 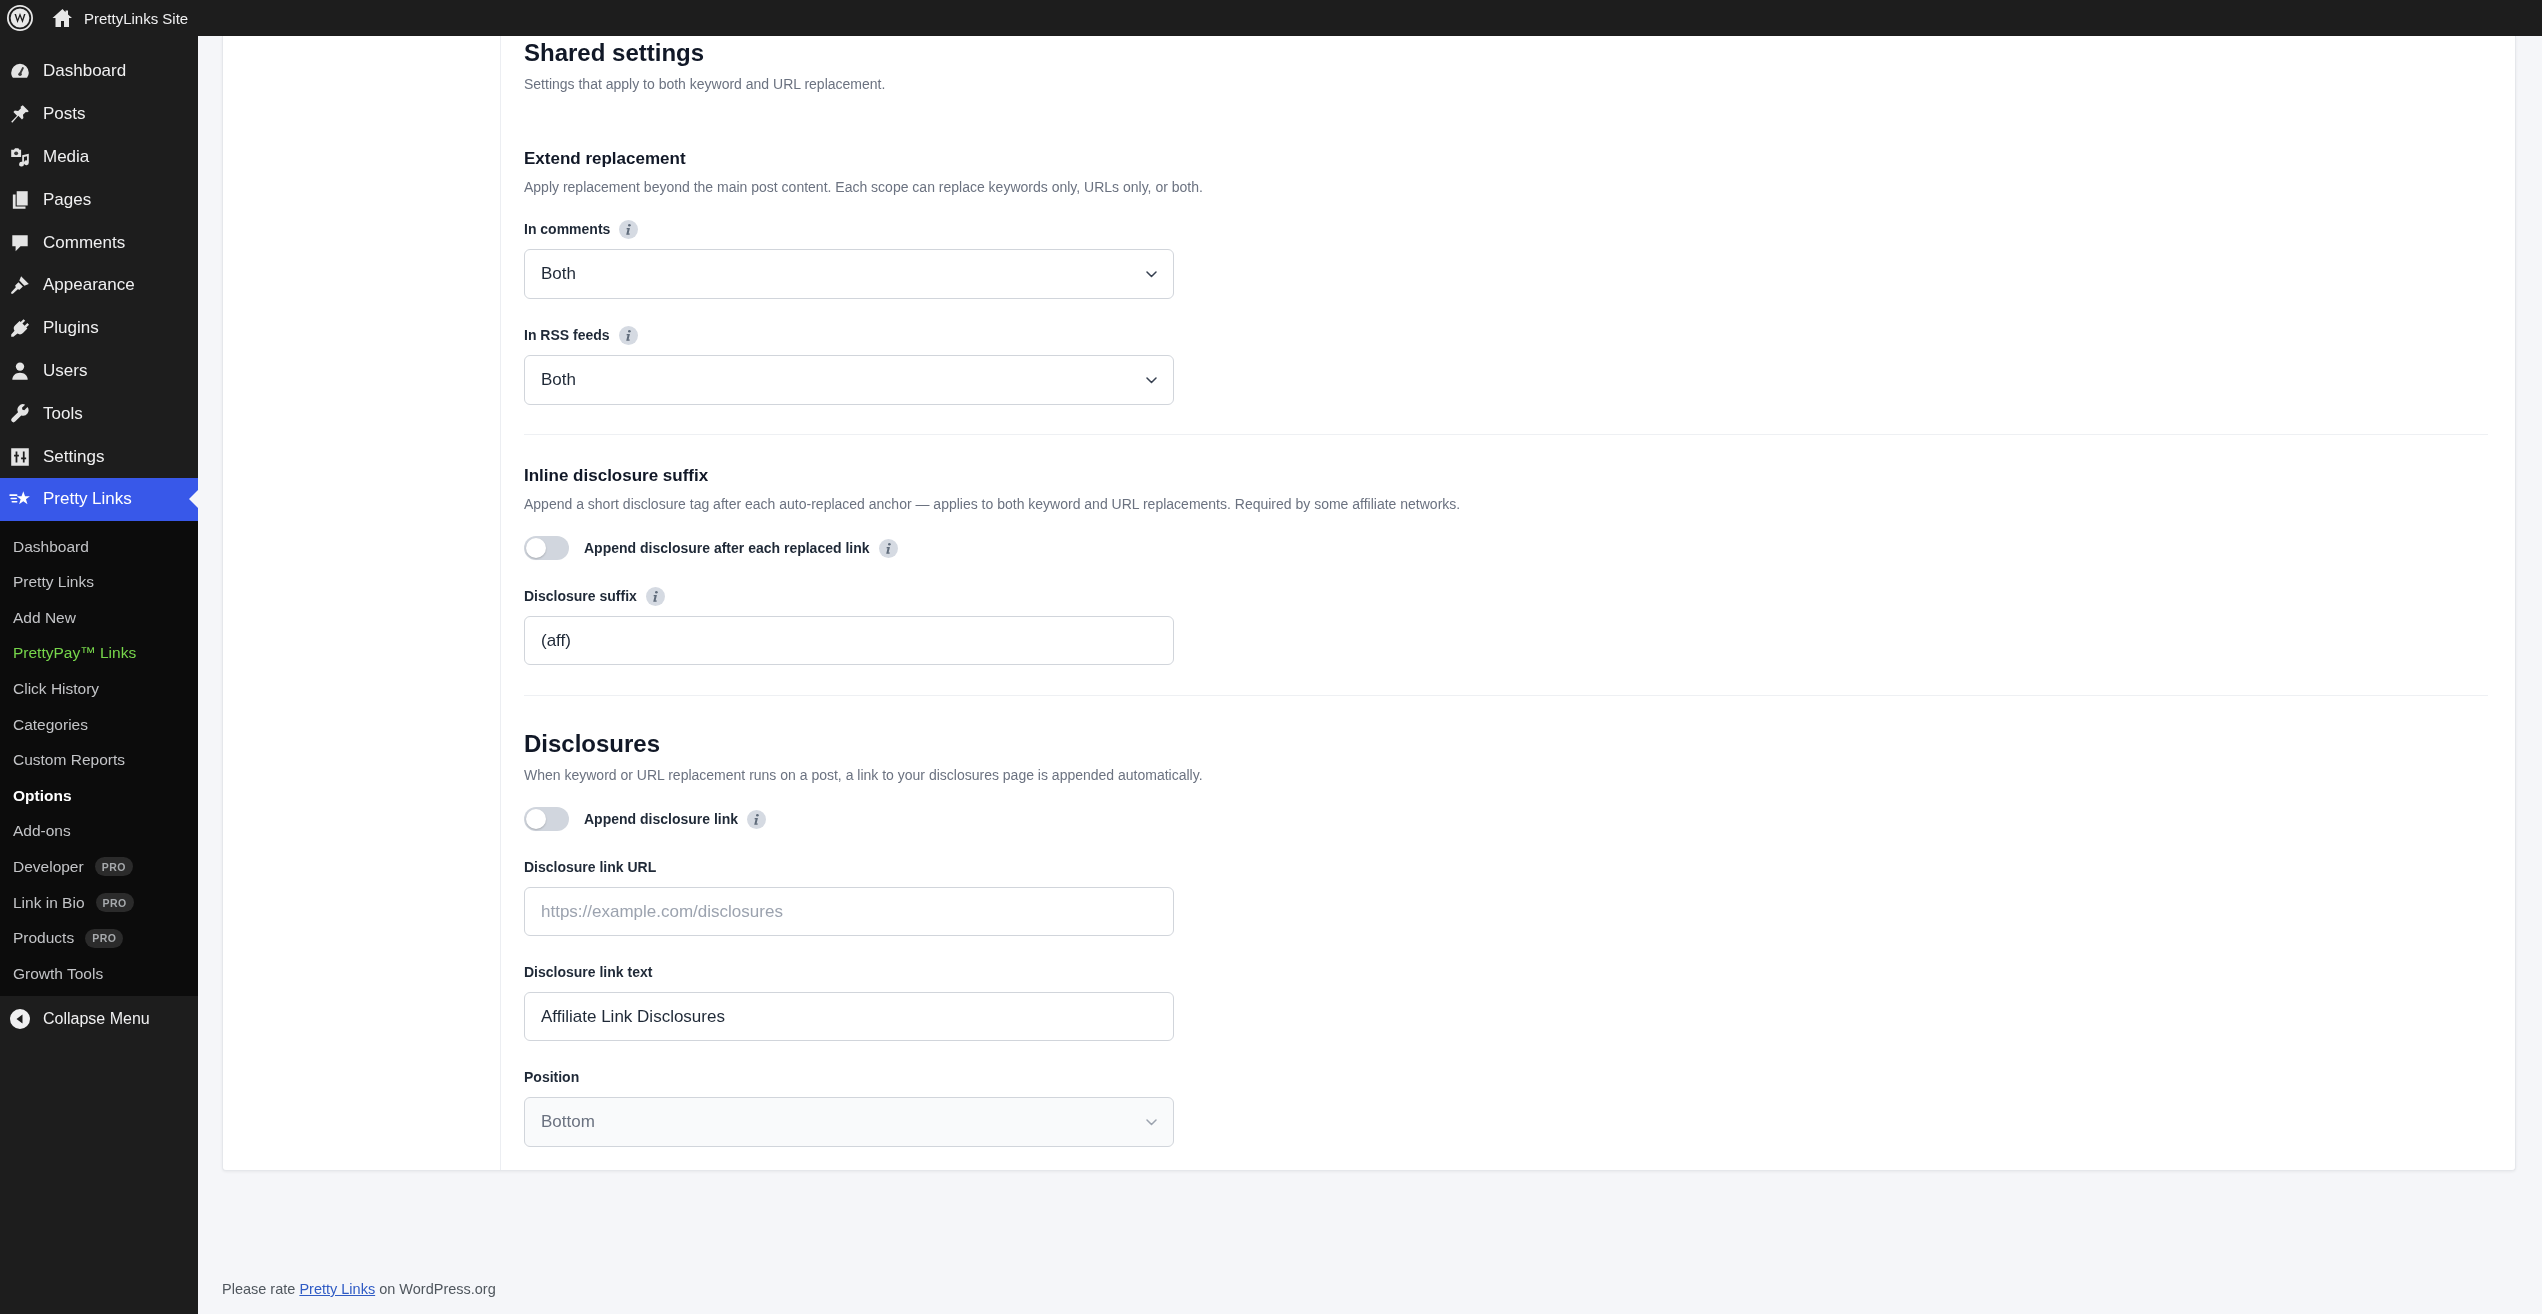 What do you see at coordinates (849, 911) in the screenshot?
I see `input-field: https://example.com/disclosures` at bounding box center [849, 911].